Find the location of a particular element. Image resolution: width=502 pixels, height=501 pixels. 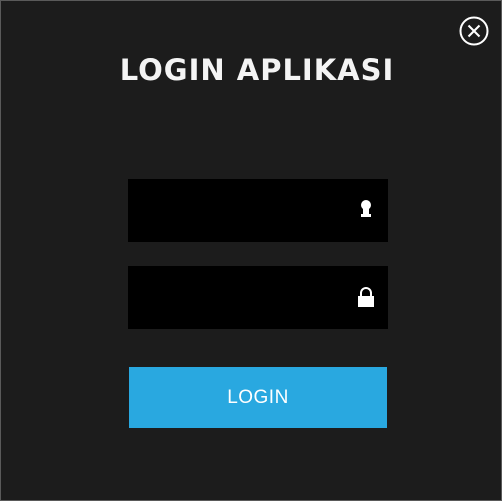

lock-icon is located at coordinates (366, 297).